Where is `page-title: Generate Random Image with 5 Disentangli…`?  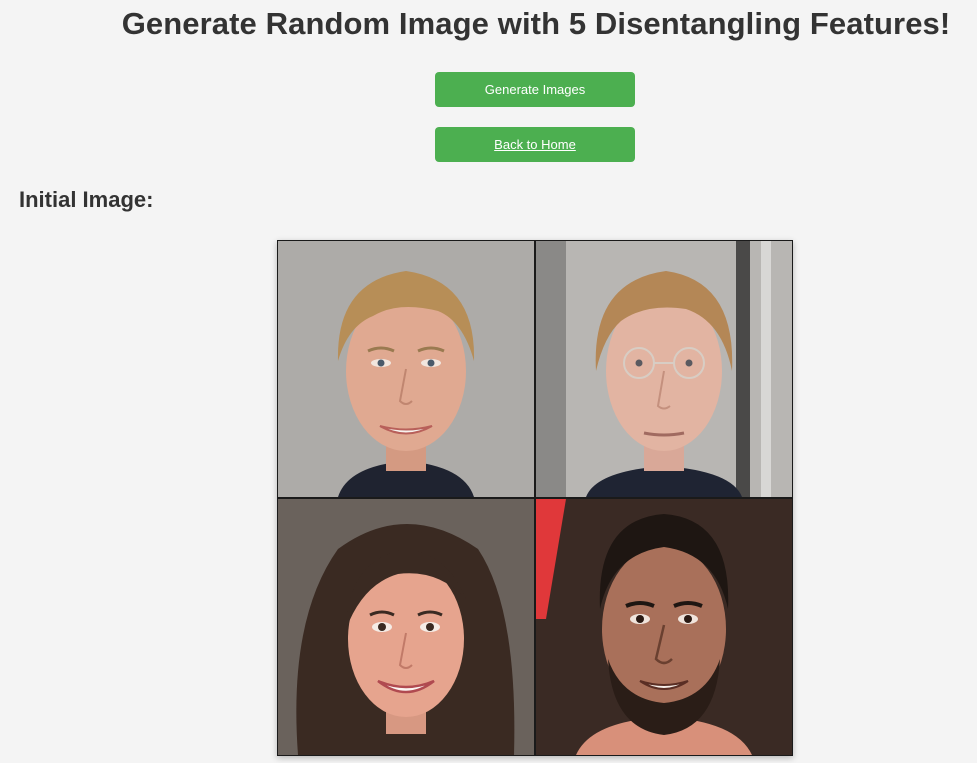
page-title: Generate Random Image with 5 Disentangli… is located at coordinates (536, 23).